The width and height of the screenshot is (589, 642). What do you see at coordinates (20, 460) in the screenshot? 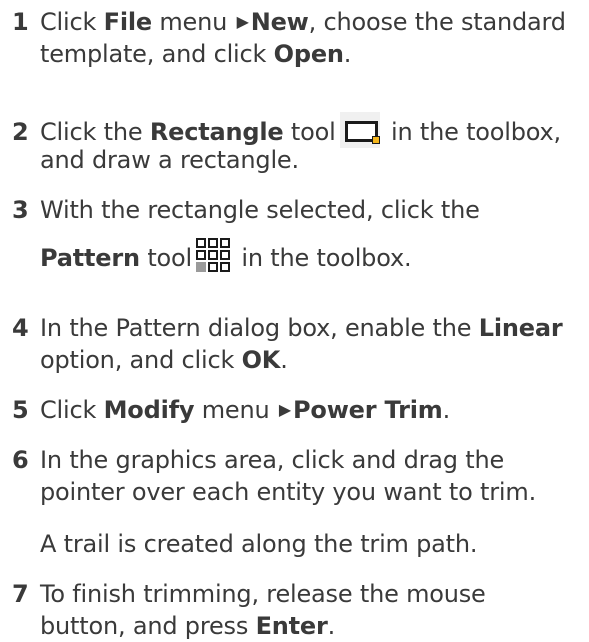
I see `step-number: 6` at bounding box center [20, 460].